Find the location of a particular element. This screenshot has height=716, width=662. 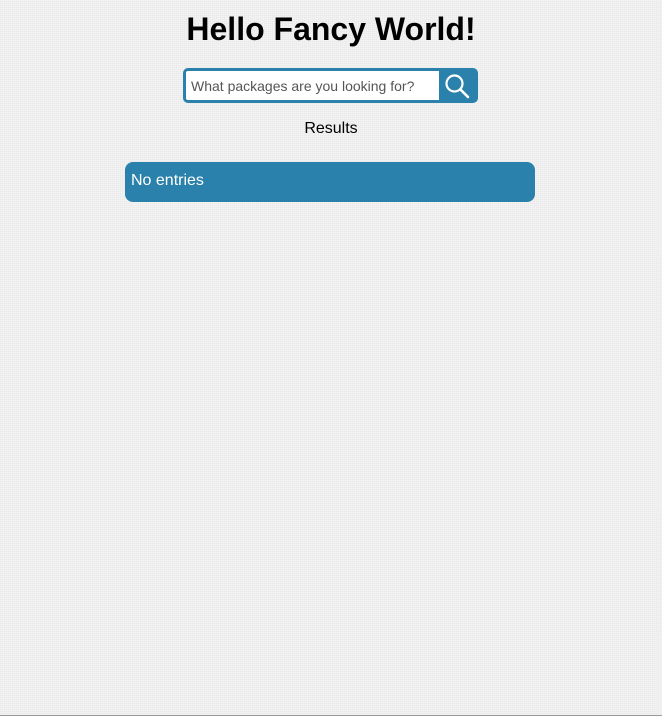

results-heading: Results is located at coordinates (331, 128).